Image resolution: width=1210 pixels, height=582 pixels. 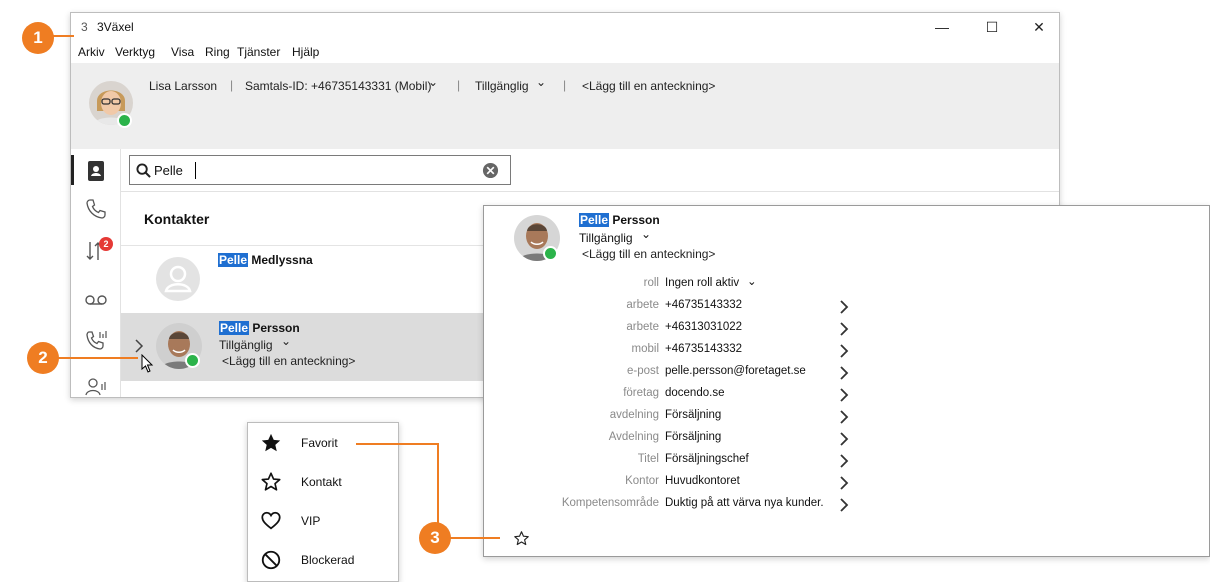 I want to click on field-label: roll, so click(x=651, y=283).